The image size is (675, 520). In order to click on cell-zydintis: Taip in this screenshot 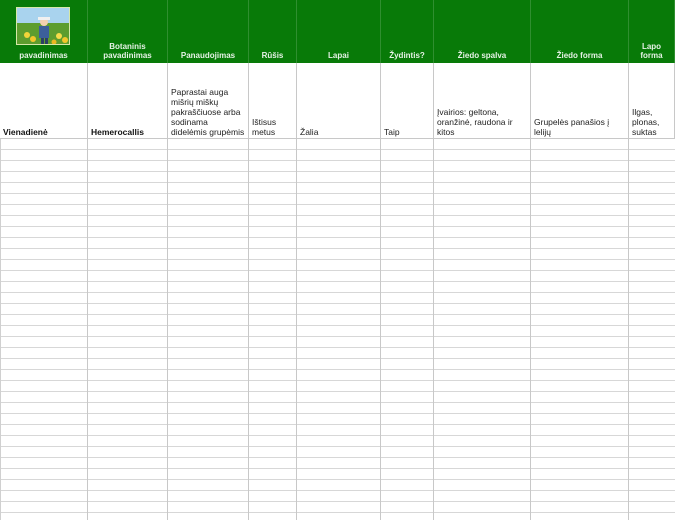, I will do `click(407, 101)`.